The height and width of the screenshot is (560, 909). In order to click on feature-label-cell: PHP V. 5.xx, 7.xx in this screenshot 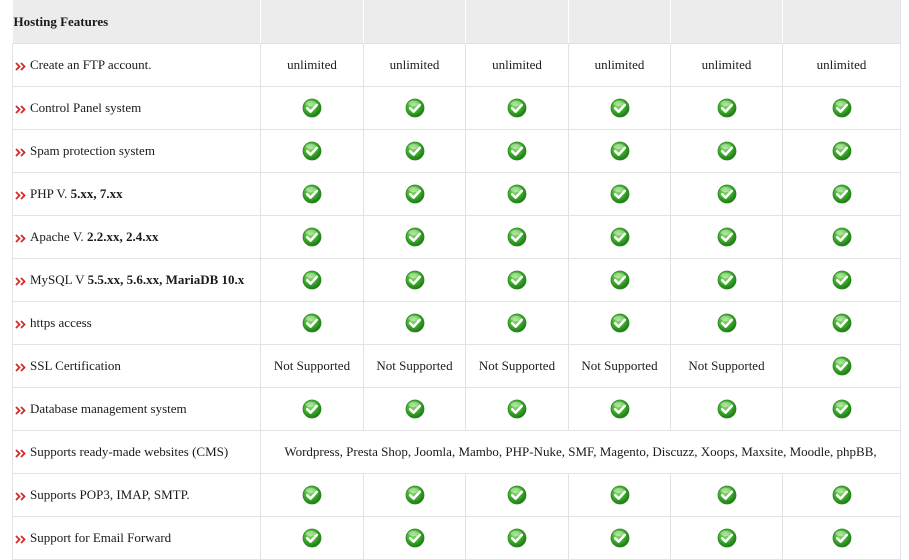, I will do `click(136, 194)`.